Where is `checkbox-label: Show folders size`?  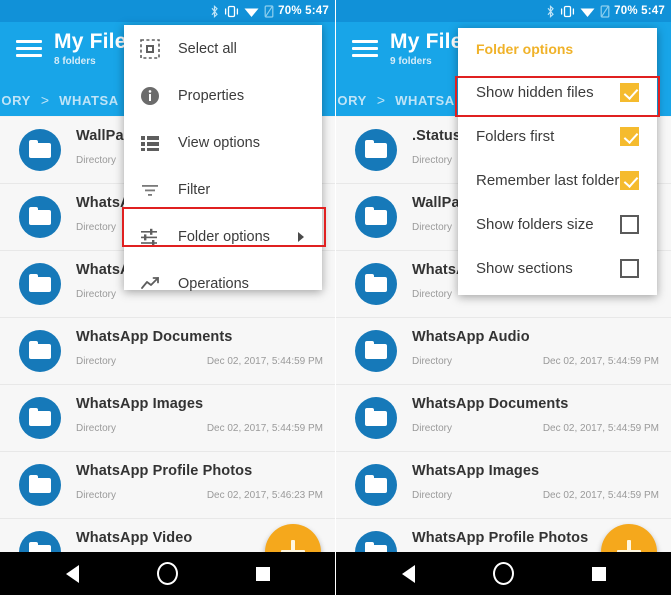
checkbox-label: Show folders size is located at coordinates (535, 224).